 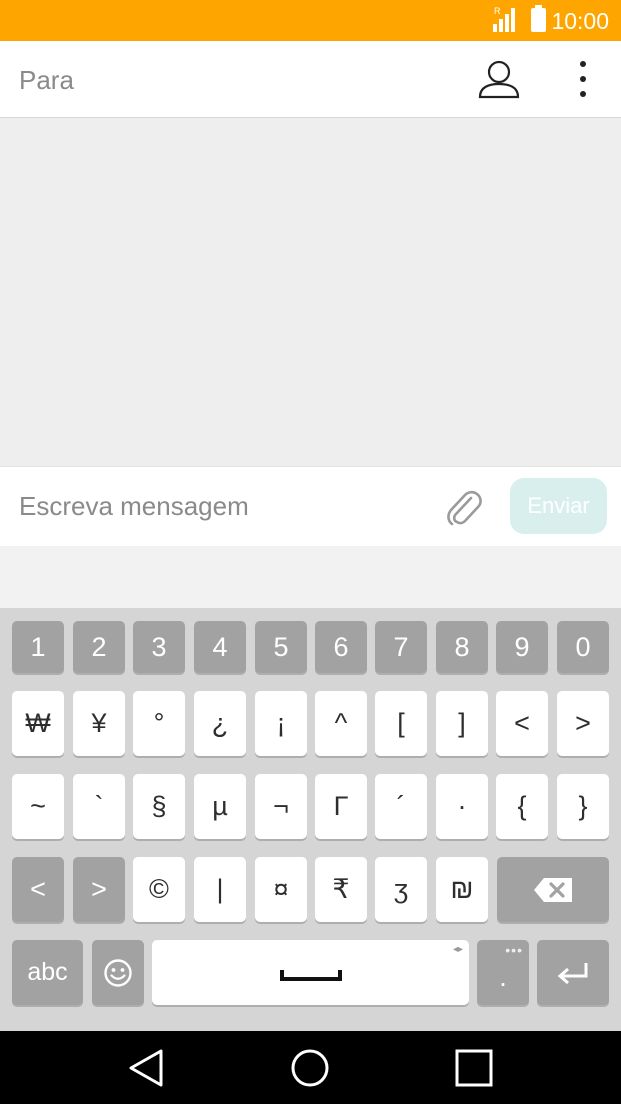 What do you see at coordinates (583, 806) in the screenshot?
I see `key-right-brace: }` at bounding box center [583, 806].